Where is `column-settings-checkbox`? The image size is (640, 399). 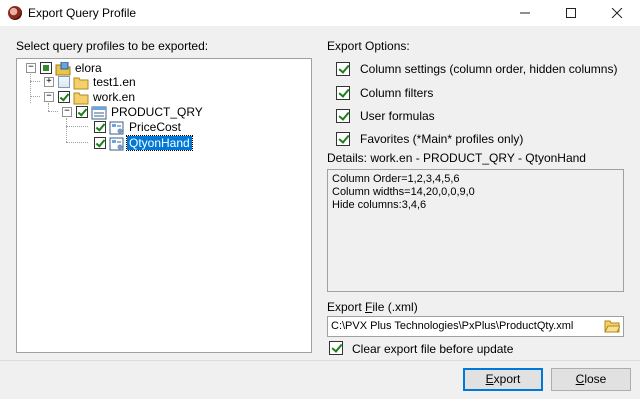 column-settings-checkbox is located at coordinates (343, 69).